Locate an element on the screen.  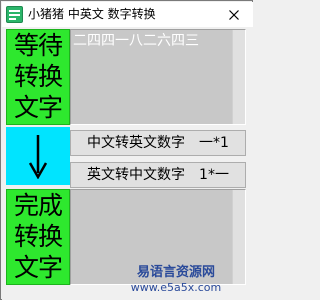
watermark: 易语言资源网 www.e5a5x.com is located at coordinates (176, 281).